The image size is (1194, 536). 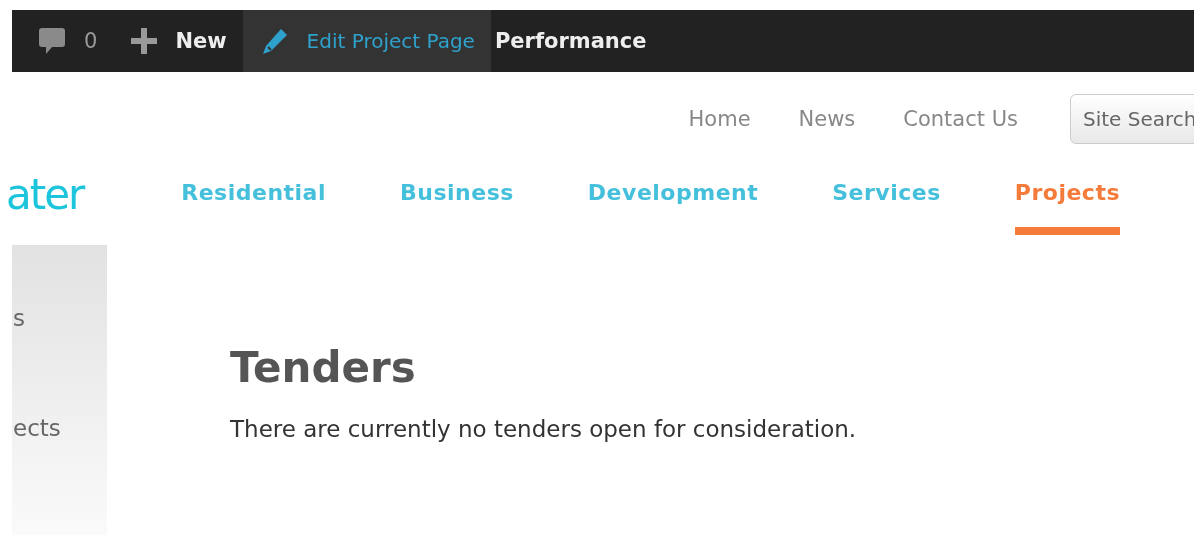 I want to click on main-nav-tab: Residential, so click(x=253, y=195).